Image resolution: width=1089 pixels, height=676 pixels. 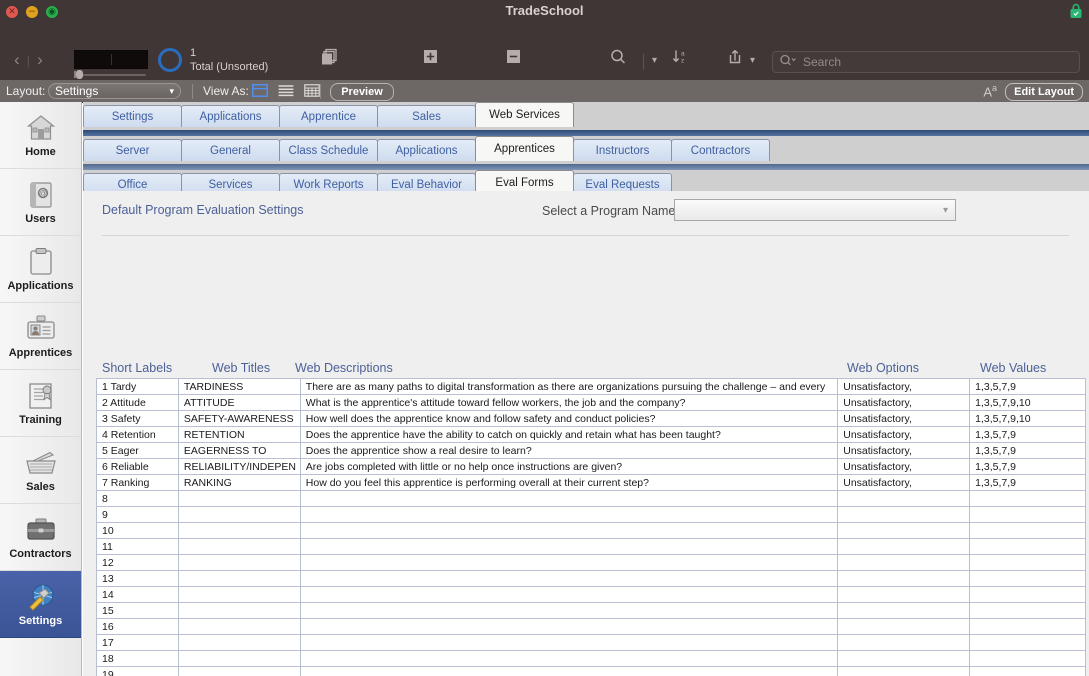 I want to click on list-view-icon, so click(x=286, y=93).